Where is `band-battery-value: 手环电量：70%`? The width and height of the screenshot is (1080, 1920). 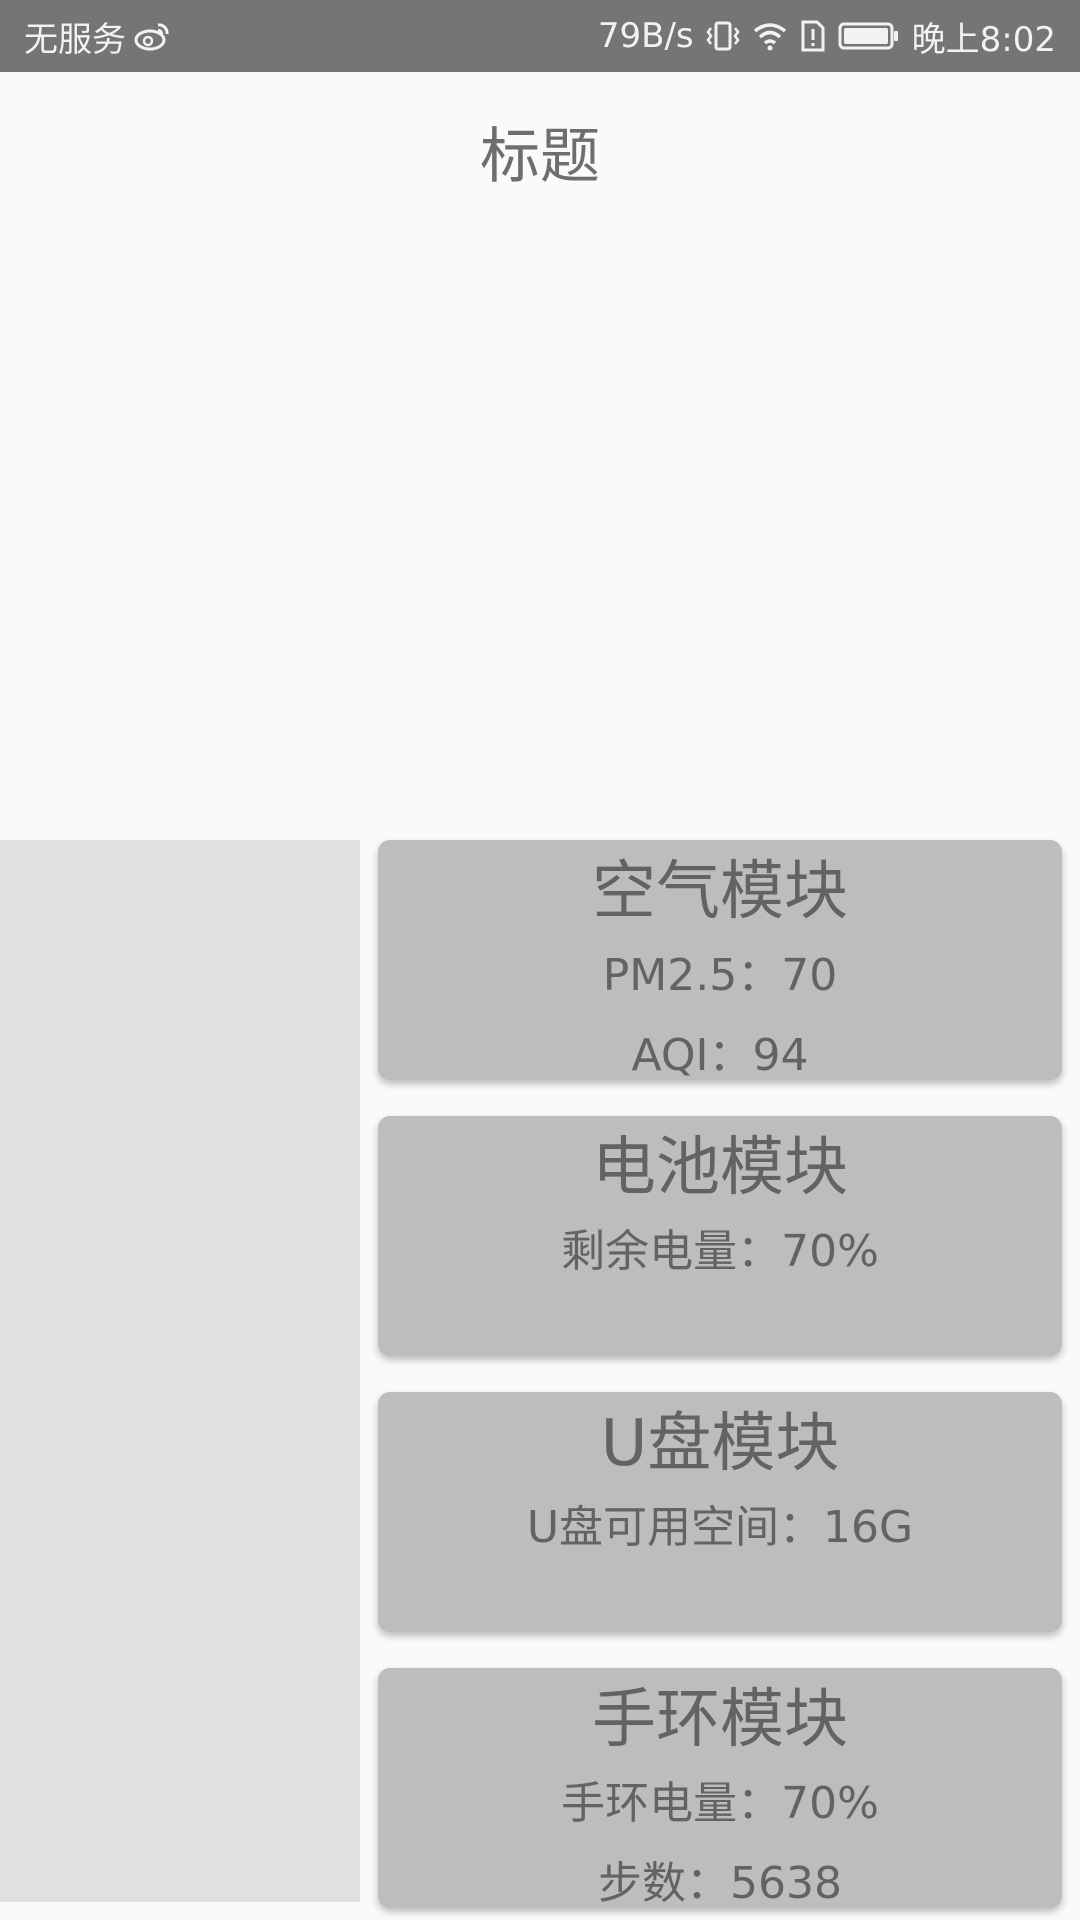
band-battery-value: 手环电量：70% is located at coordinates (720, 1803).